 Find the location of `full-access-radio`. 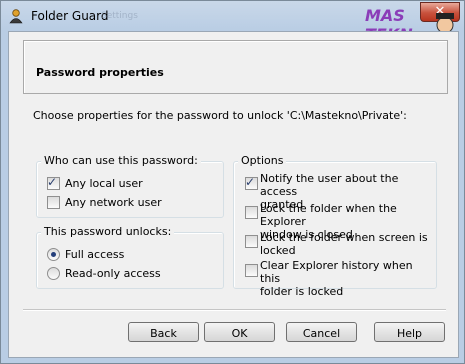

full-access-radio is located at coordinates (53, 254).